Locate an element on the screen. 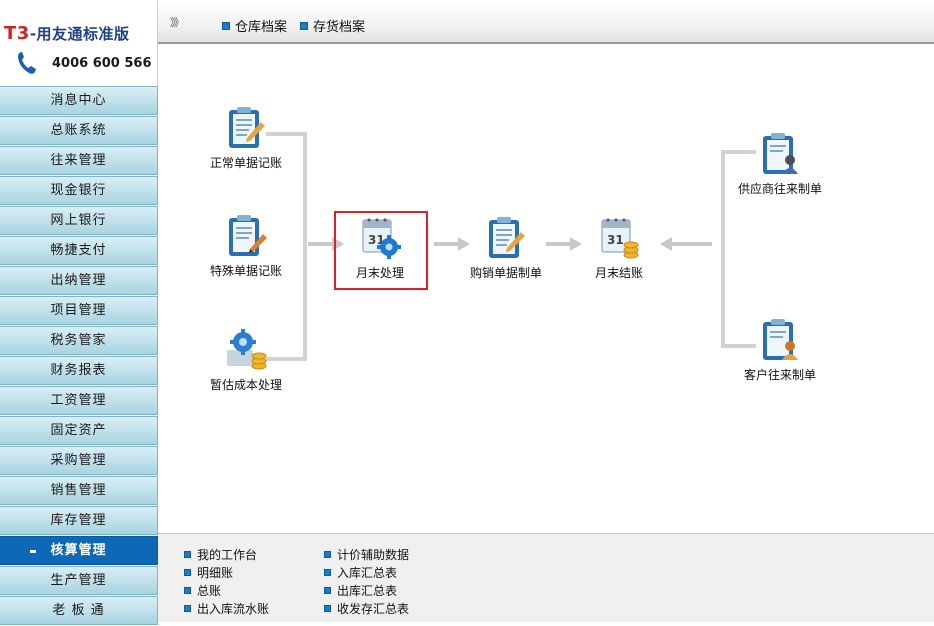  svg-text: 31 is located at coordinates (615, 240).